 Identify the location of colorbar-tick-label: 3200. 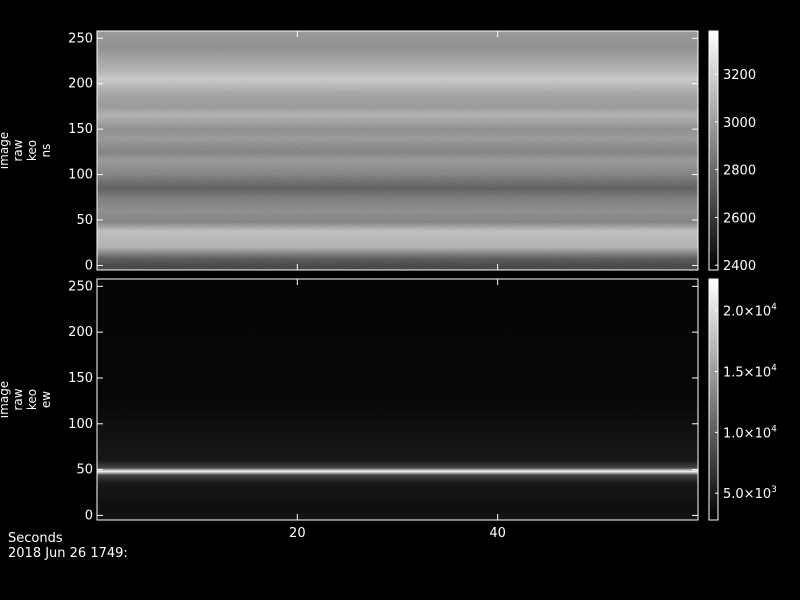
(739, 75).